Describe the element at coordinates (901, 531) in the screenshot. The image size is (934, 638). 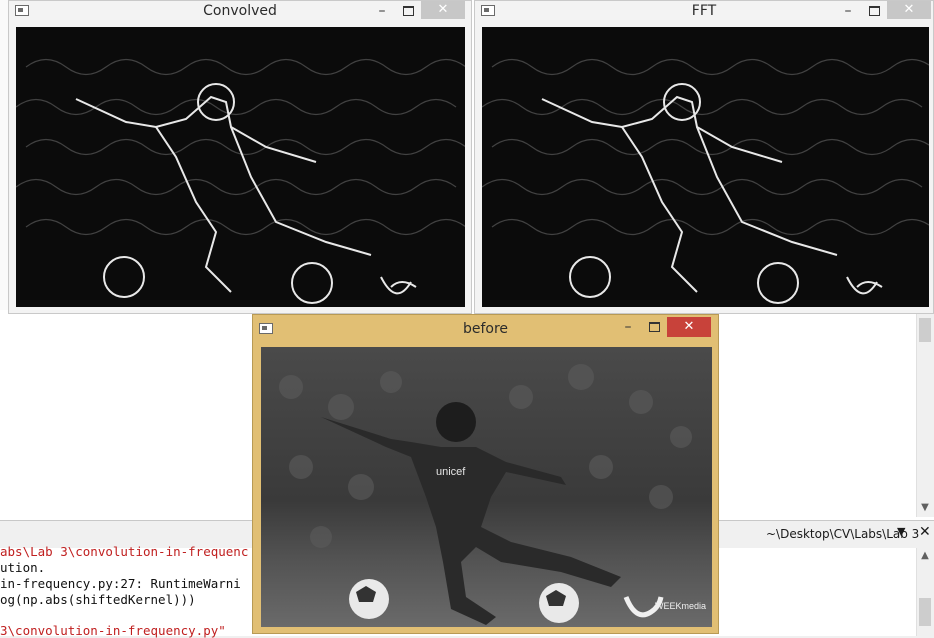
I see `path-dropdown-icon: ▼` at that location.